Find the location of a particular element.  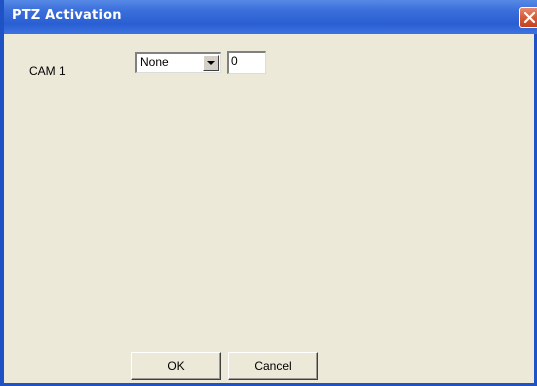

title-bar: PTZ Activation is located at coordinates (270, 17).